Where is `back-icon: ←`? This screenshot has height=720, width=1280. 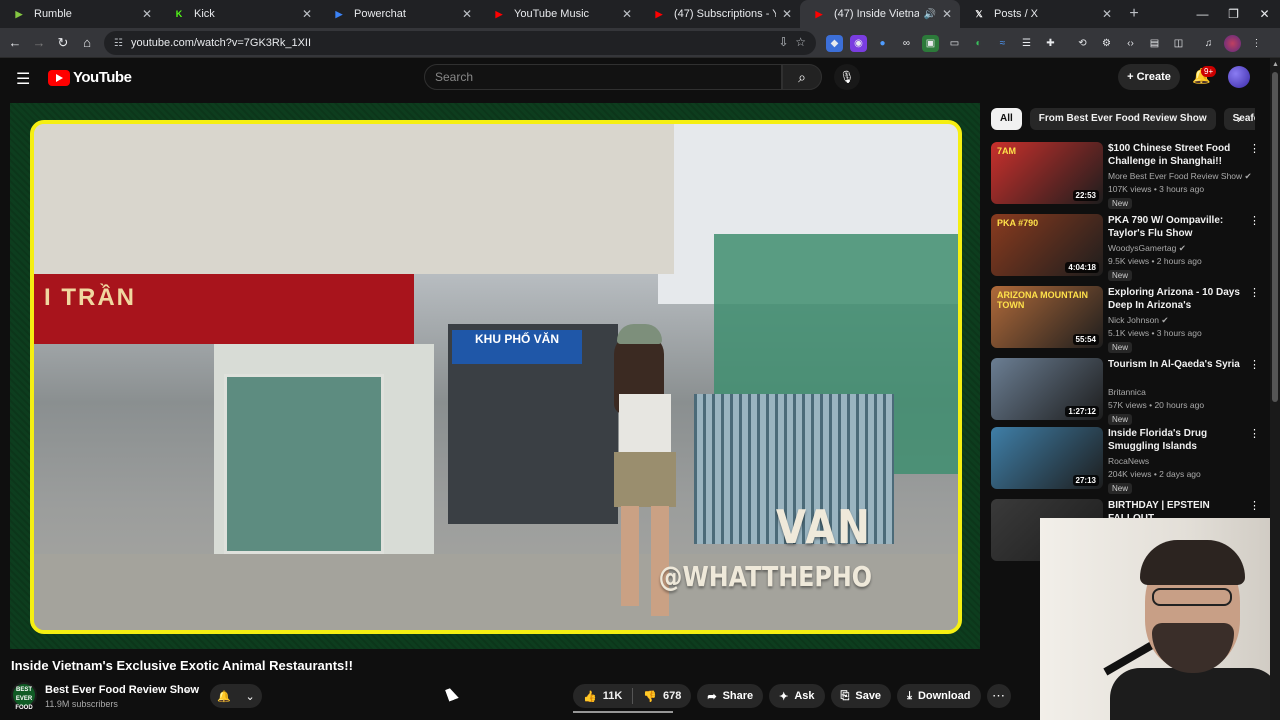 back-icon: ← is located at coordinates (15, 42).